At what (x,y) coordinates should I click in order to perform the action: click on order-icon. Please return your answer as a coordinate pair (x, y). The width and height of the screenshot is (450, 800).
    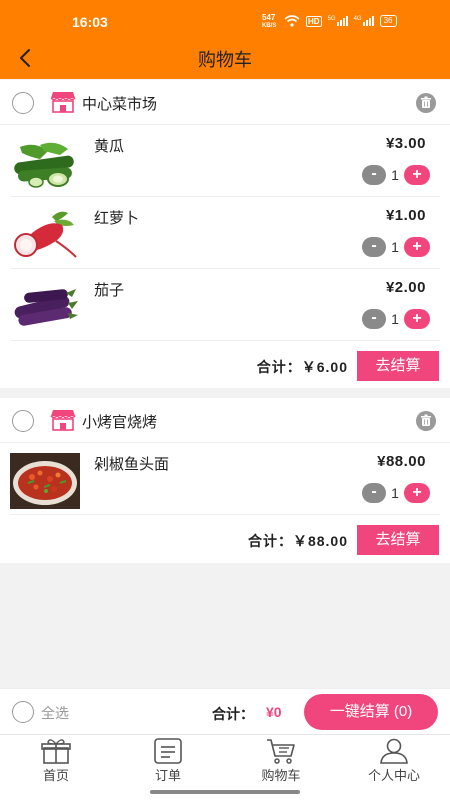
    Looking at the image, I should click on (168, 751).